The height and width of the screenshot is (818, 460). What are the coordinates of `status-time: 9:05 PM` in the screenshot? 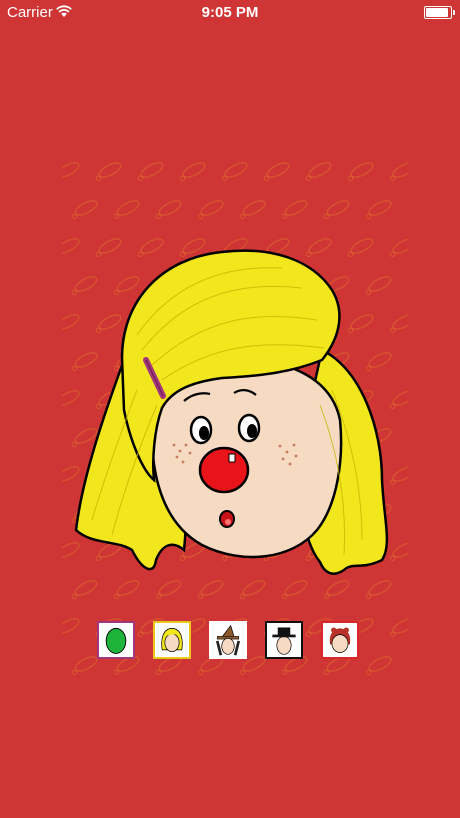 It's located at (230, 12).